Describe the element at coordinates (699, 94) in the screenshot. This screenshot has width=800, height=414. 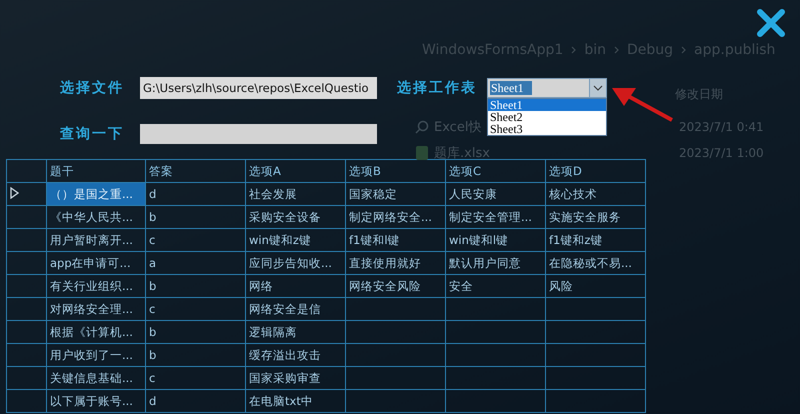
I see `column-header: 修改日期` at that location.